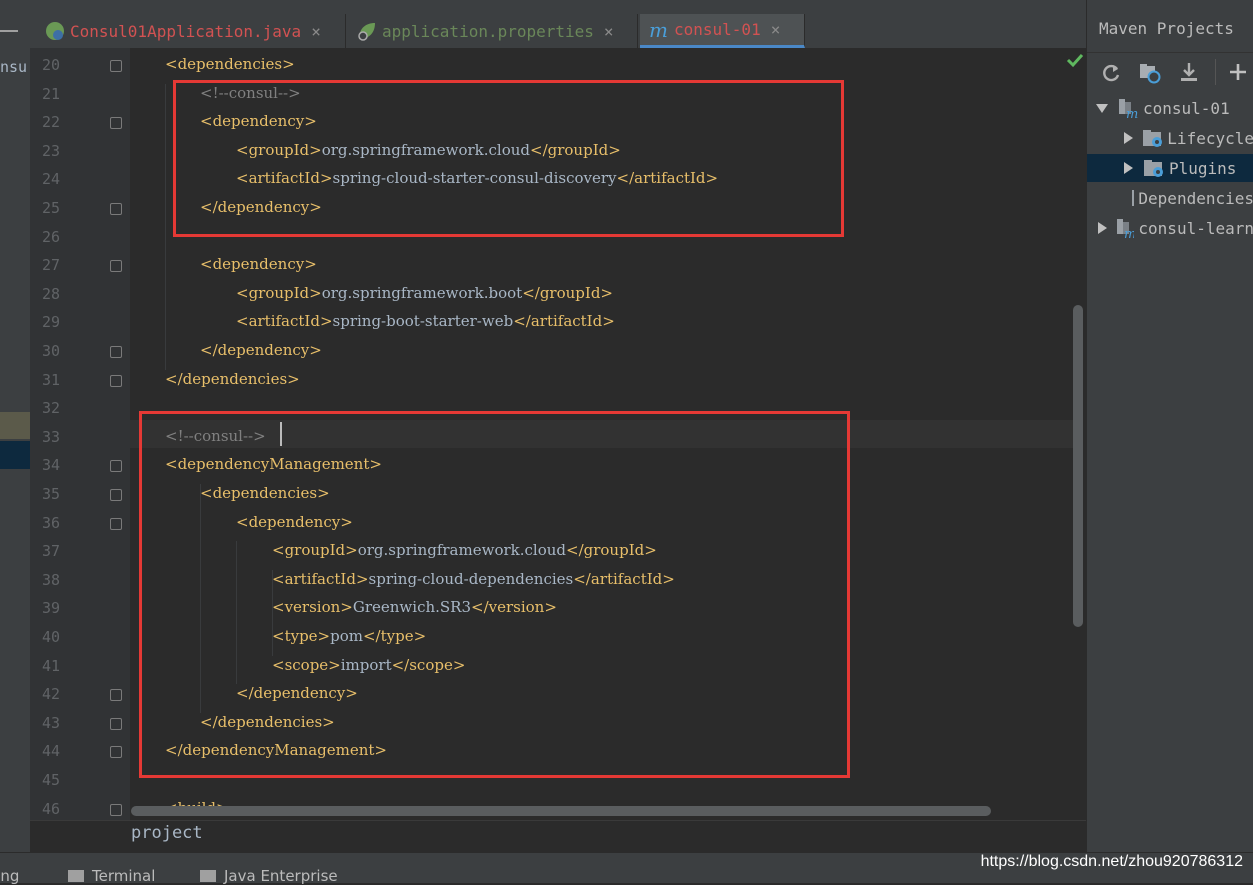  What do you see at coordinates (567, 292) in the screenshot?
I see `xml-tag: </groupId>` at bounding box center [567, 292].